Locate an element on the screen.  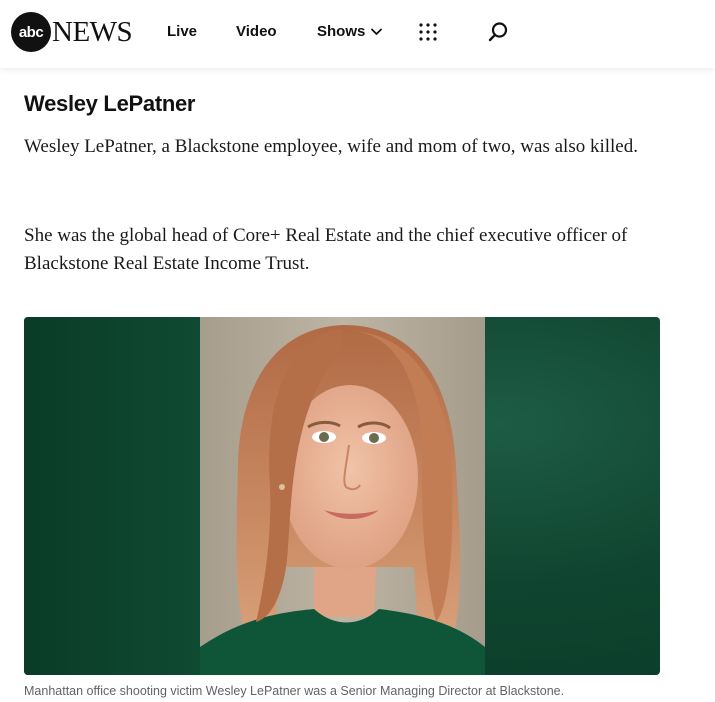
abc-logo-text: abc is located at coordinates (31, 32).